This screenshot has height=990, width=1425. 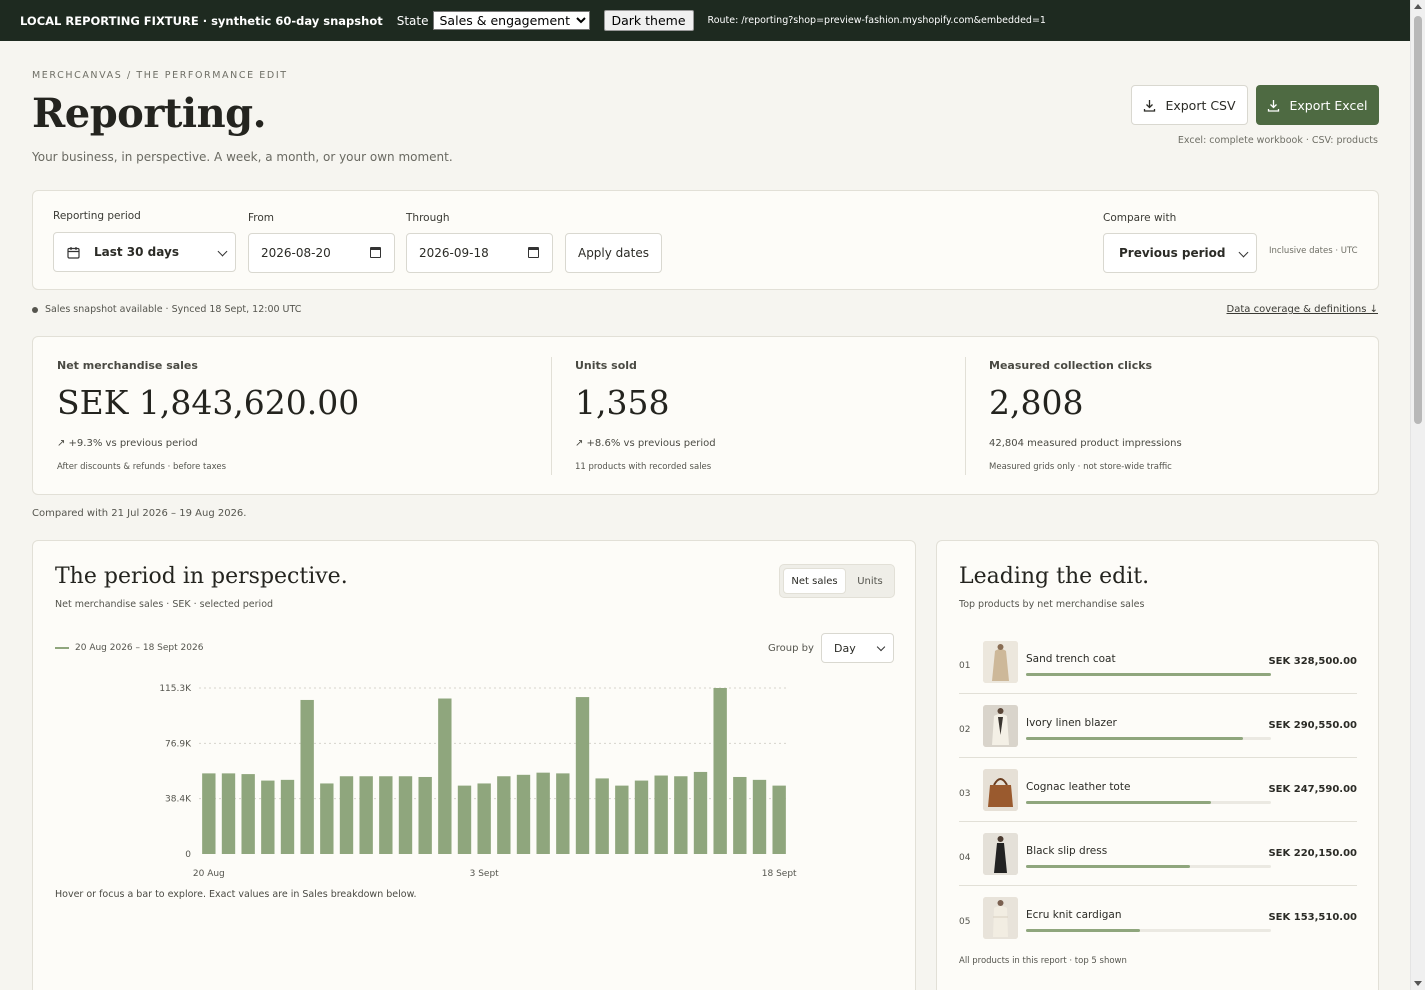 What do you see at coordinates (622, 402) in the screenshot?
I see `kpi-value: 1,358` at bounding box center [622, 402].